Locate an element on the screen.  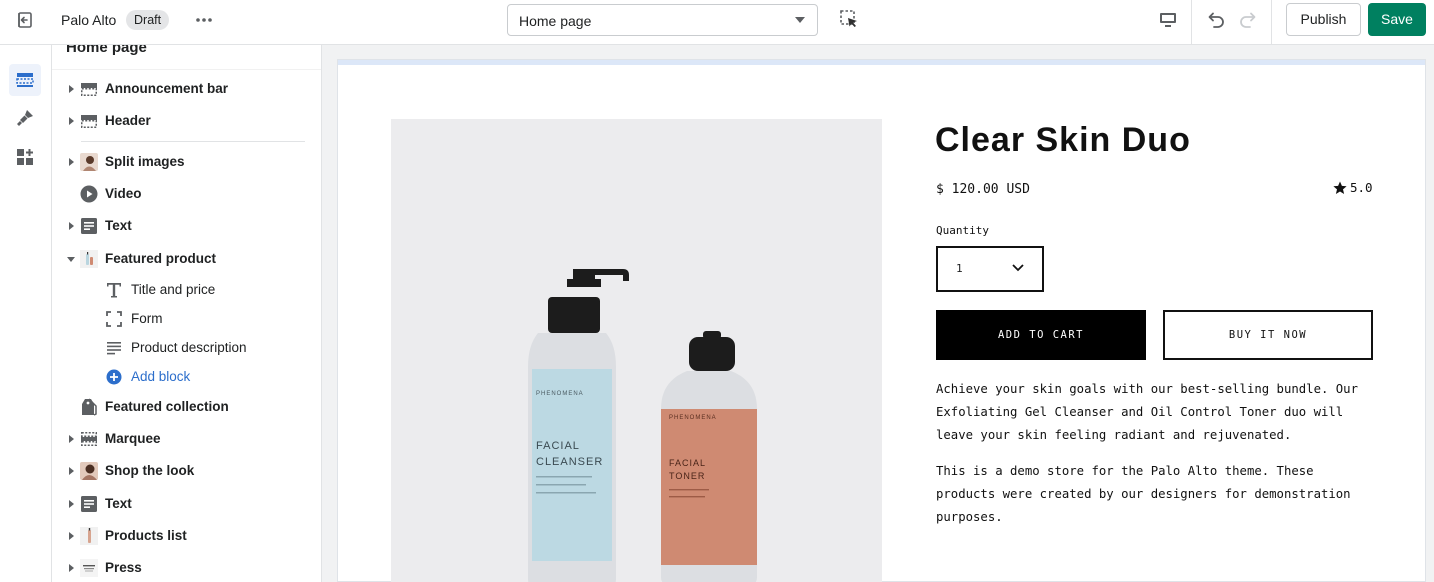
add-to-cart-button: ADD TO CART is located at coordinates (1041, 335).